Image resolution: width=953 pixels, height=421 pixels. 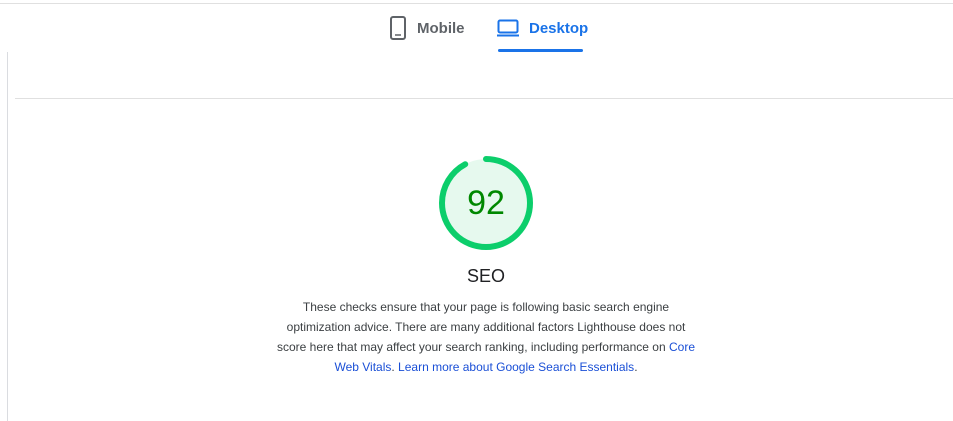 I want to click on tab-mobile: Mobile, so click(x=427, y=28).